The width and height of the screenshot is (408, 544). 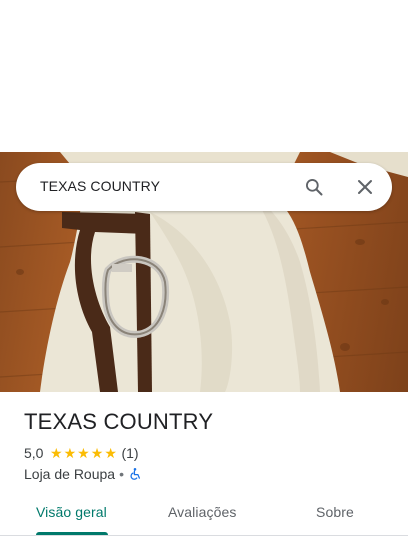 What do you see at coordinates (204, 187) in the screenshot?
I see `search-bar: TEXAS COUNTRY` at bounding box center [204, 187].